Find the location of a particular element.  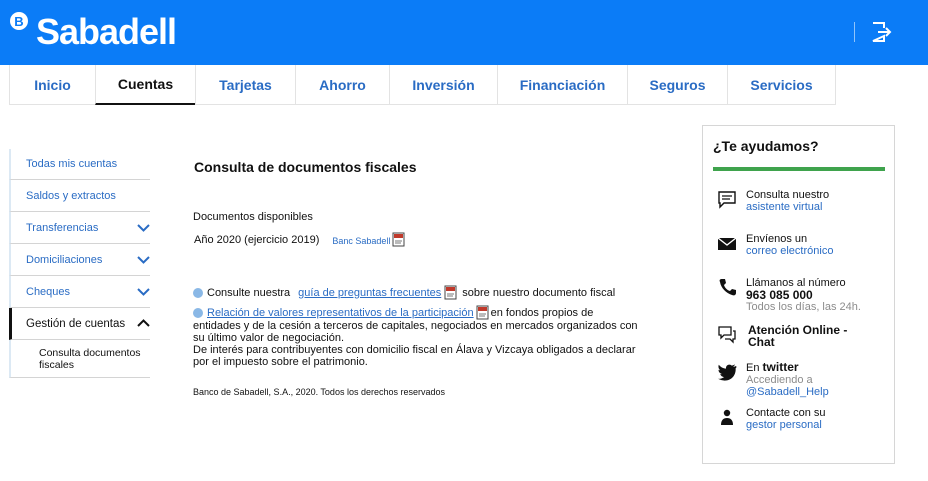

sidebar-item-label: Saldos y extractos is located at coordinates (71, 195).